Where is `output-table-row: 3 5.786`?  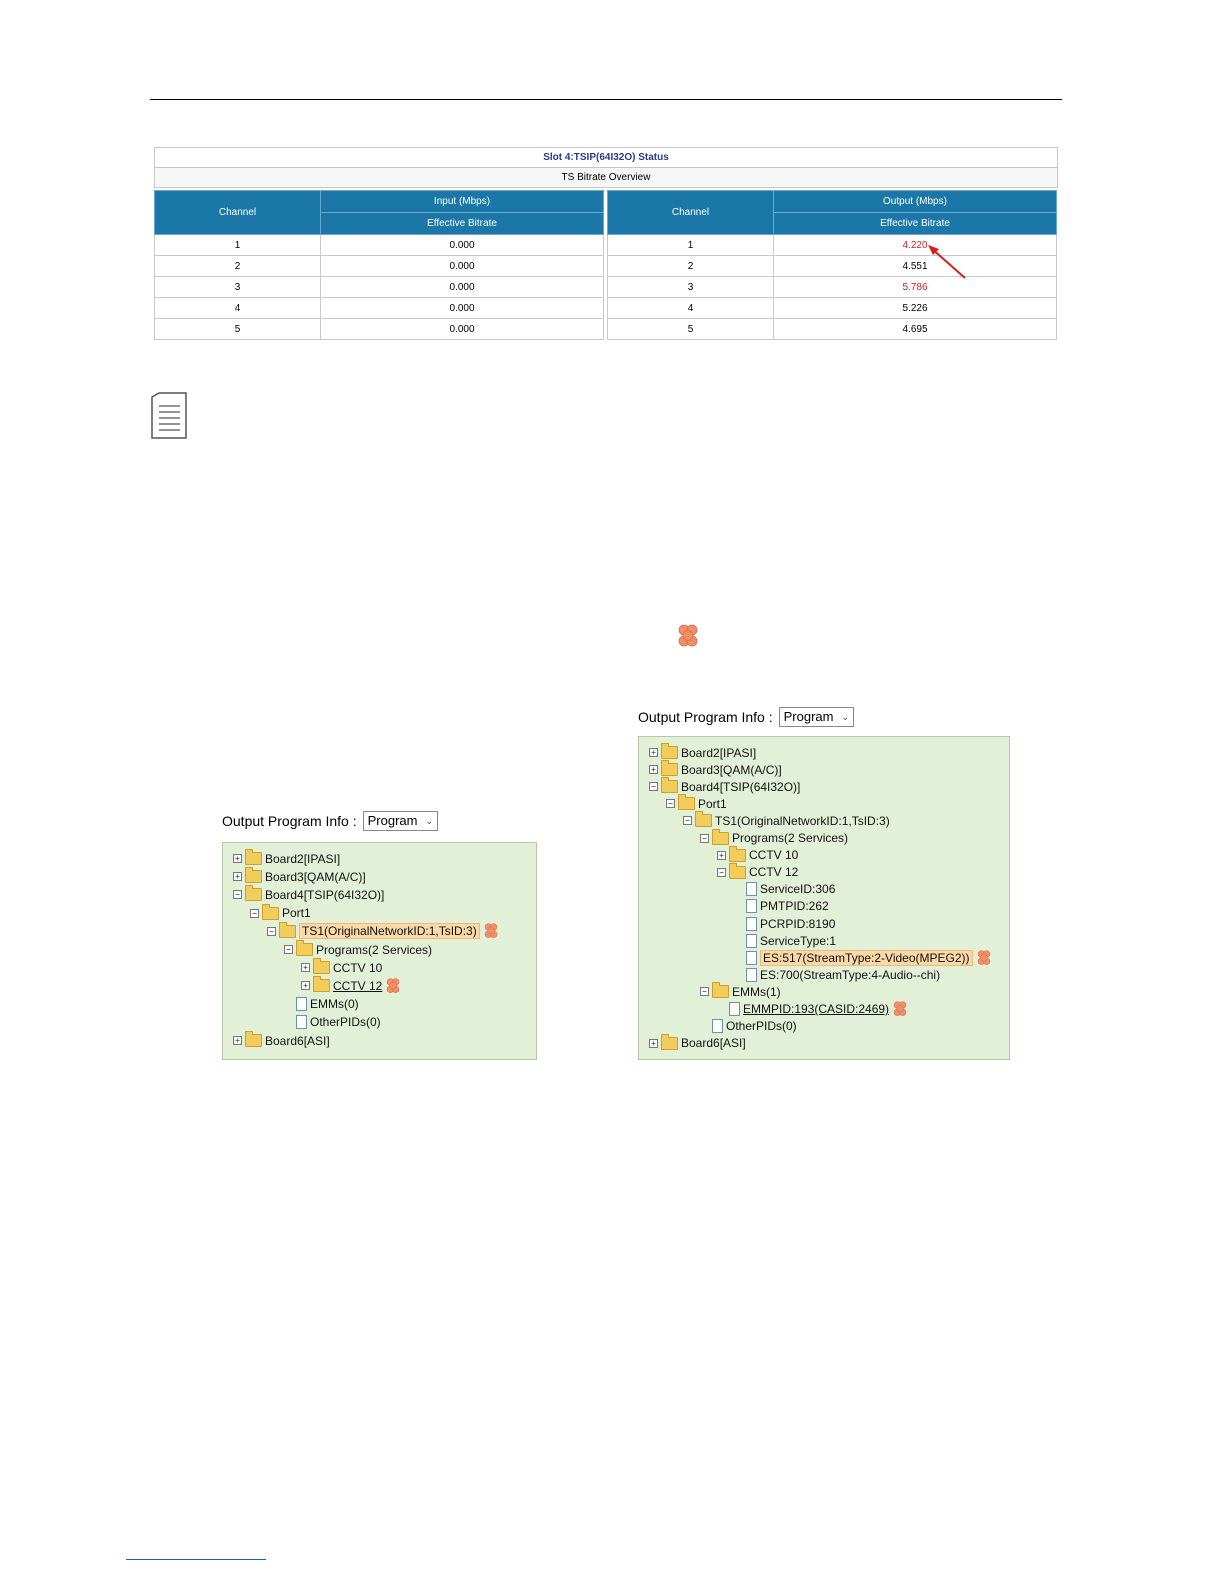
output-table-row: 3 5.786 is located at coordinates (832, 287).